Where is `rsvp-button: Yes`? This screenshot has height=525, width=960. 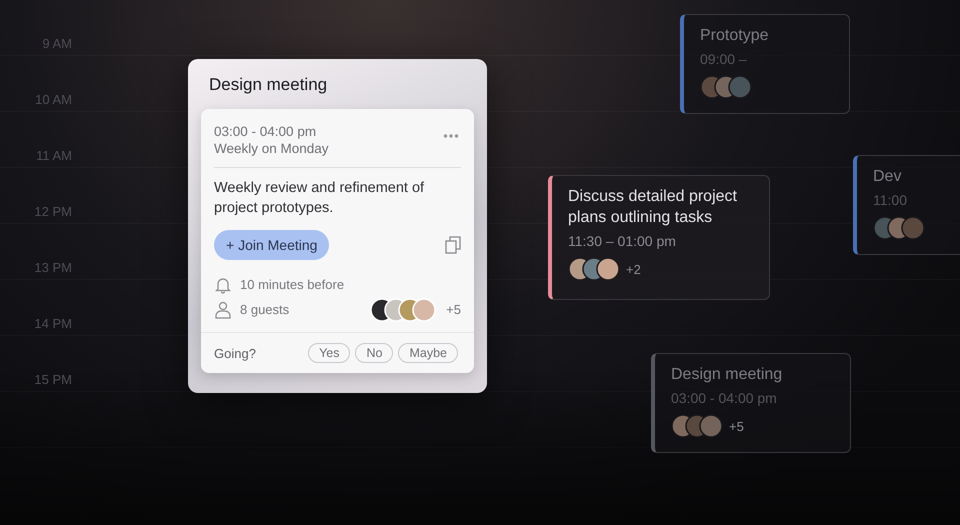 rsvp-button: Yes is located at coordinates (329, 353).